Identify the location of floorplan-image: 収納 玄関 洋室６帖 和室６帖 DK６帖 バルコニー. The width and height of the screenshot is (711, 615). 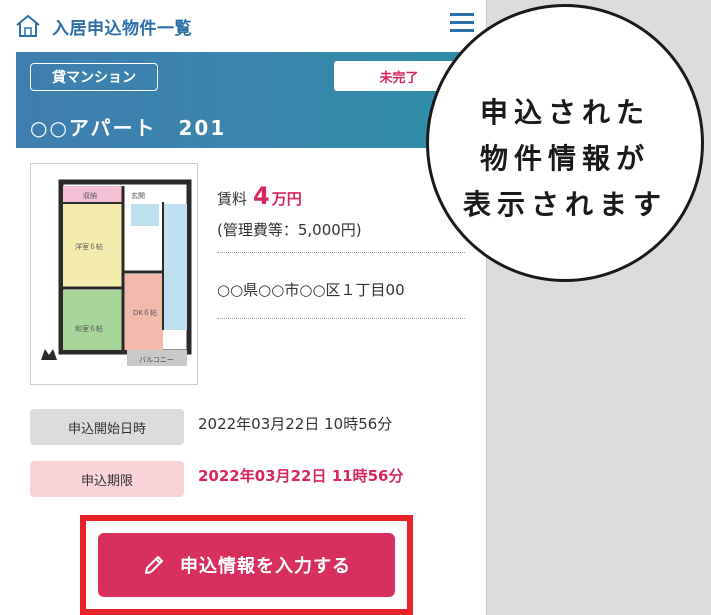
(114, 274).